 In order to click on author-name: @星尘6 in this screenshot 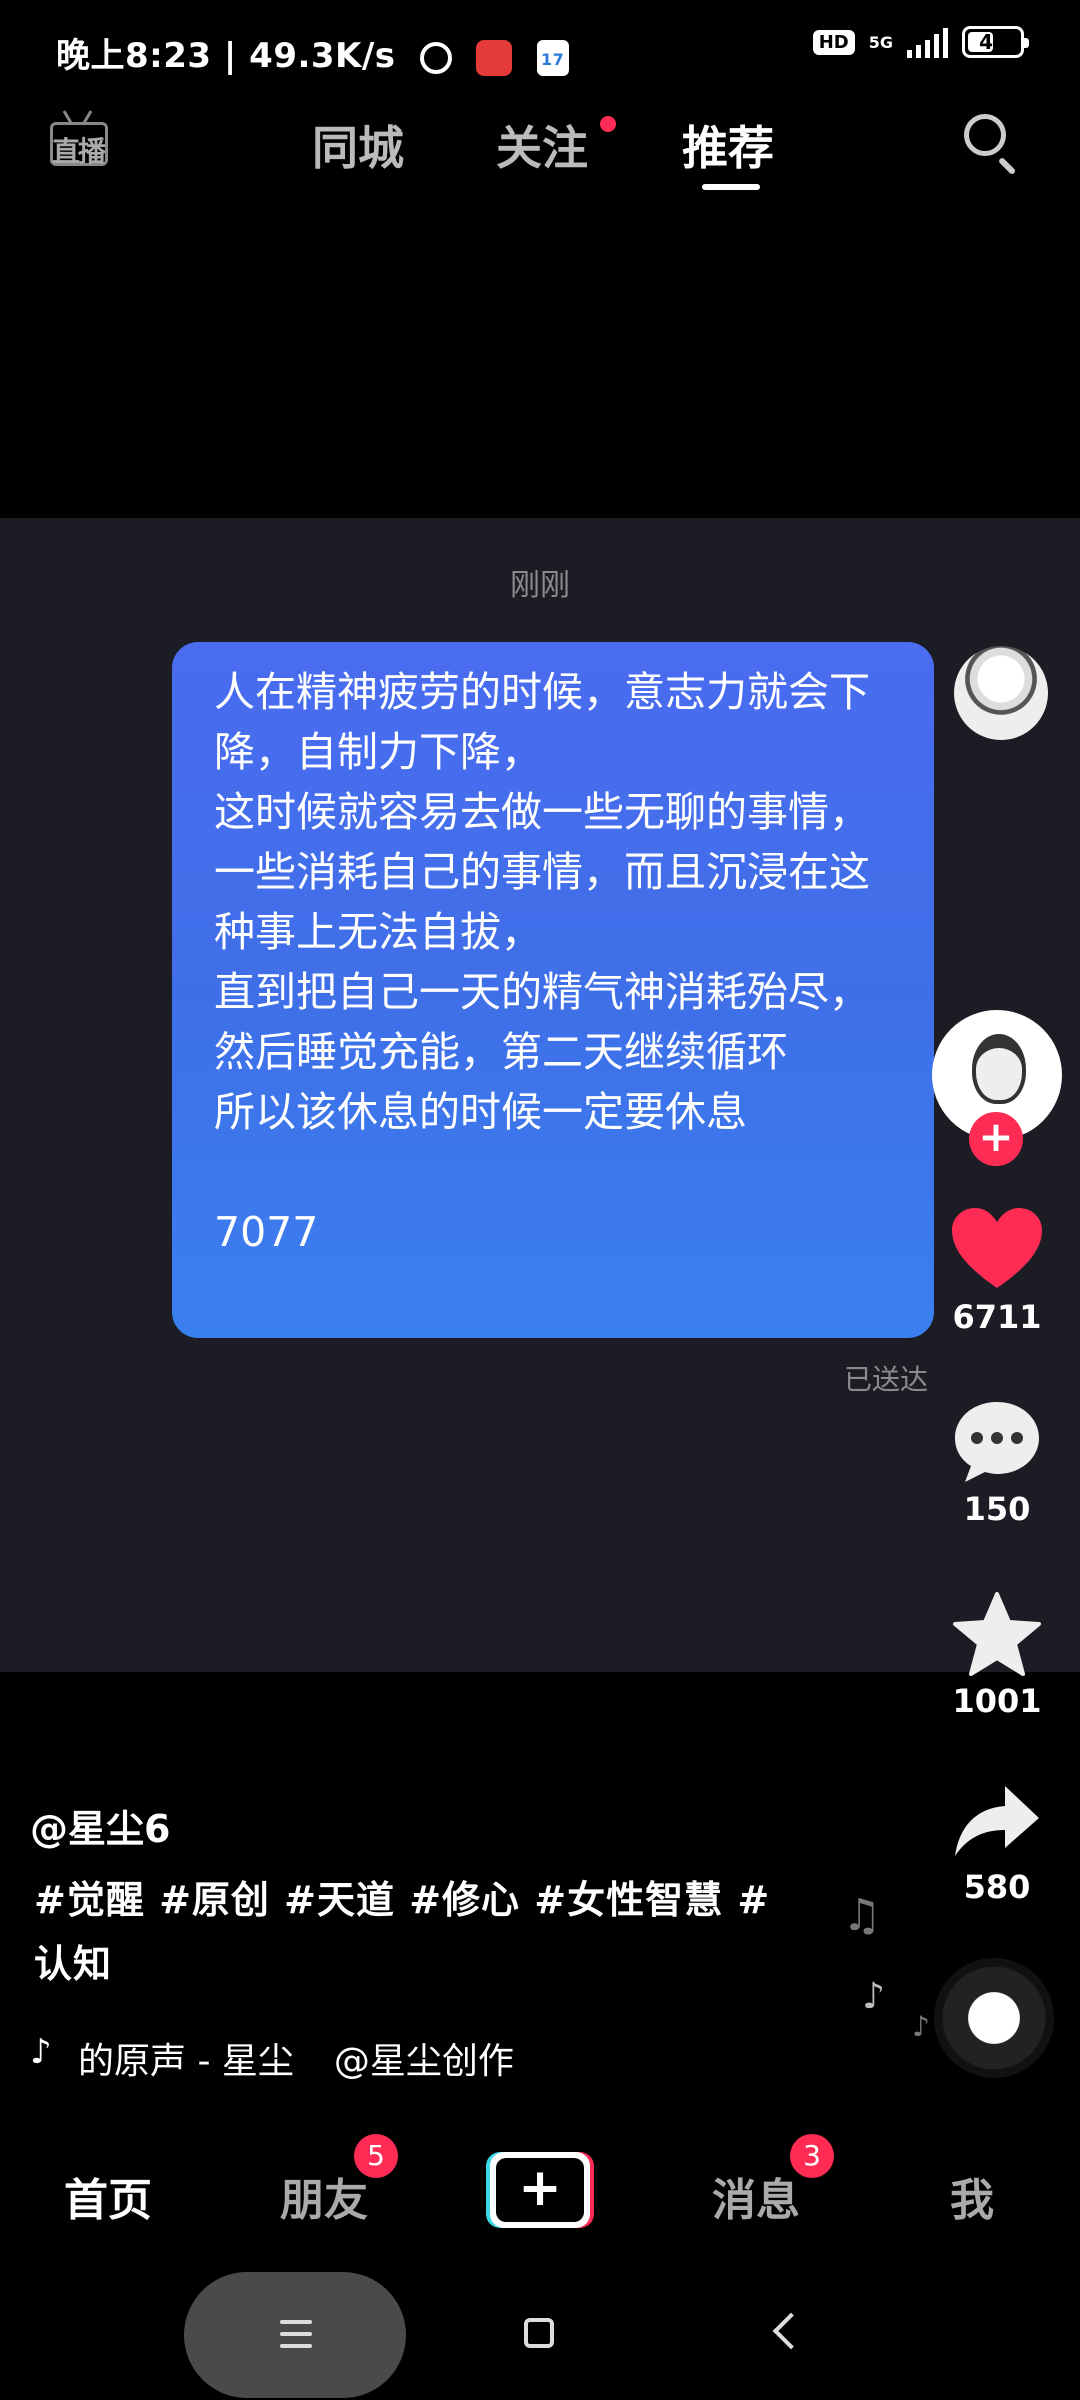, I will do `click(100, 1825)`.